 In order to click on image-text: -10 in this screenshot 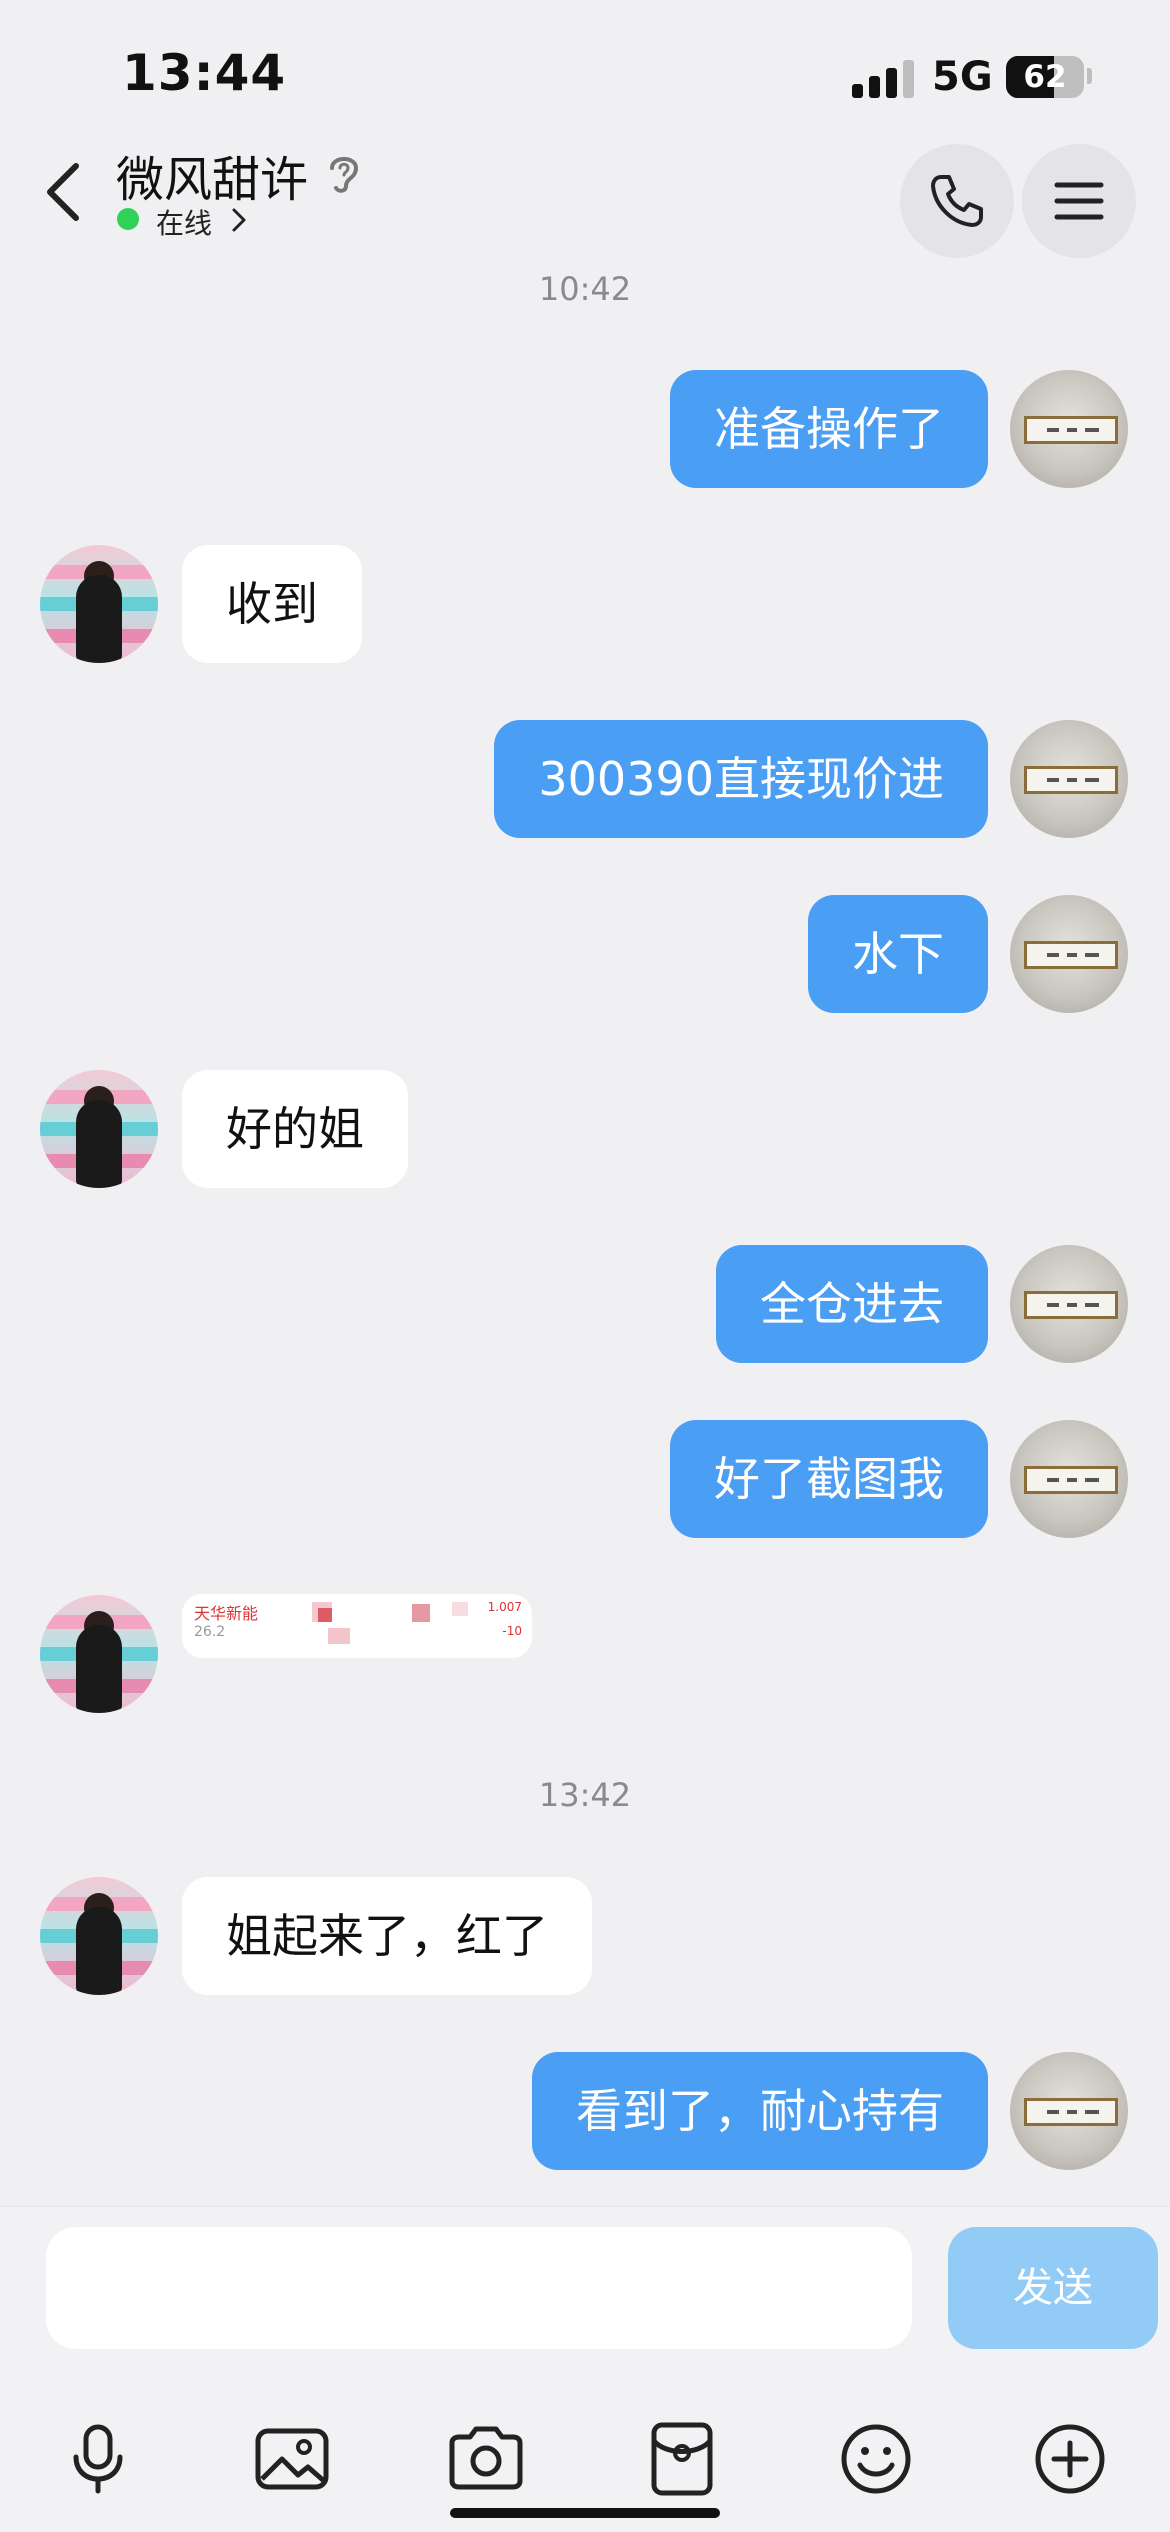, I will do `click(512, 1631)`.